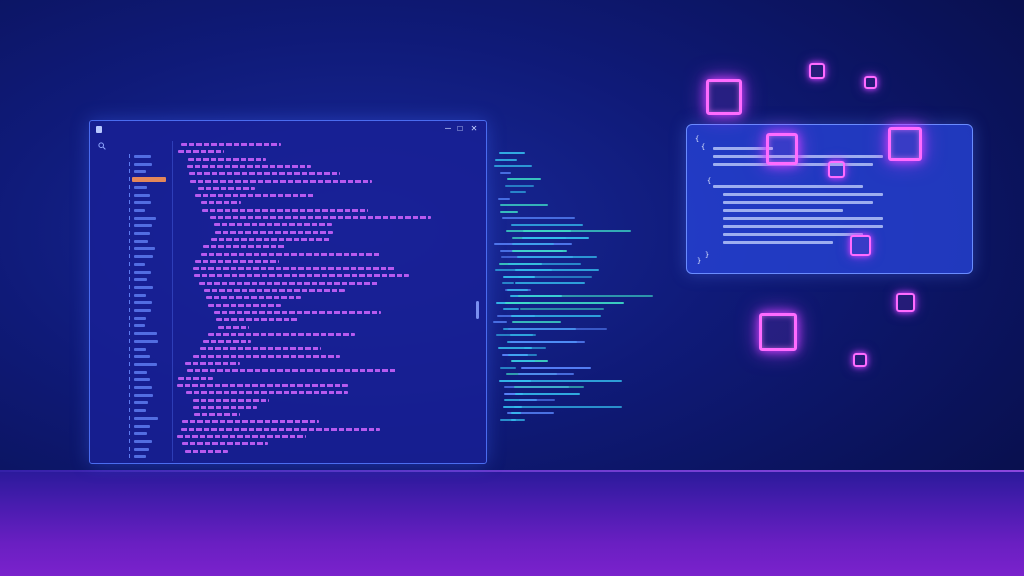 The height and width of the screenshot is (576, 1024). Describe the element at coordinates (477, 310) in the screenshot. I see `editor-scrollbar` at that location.